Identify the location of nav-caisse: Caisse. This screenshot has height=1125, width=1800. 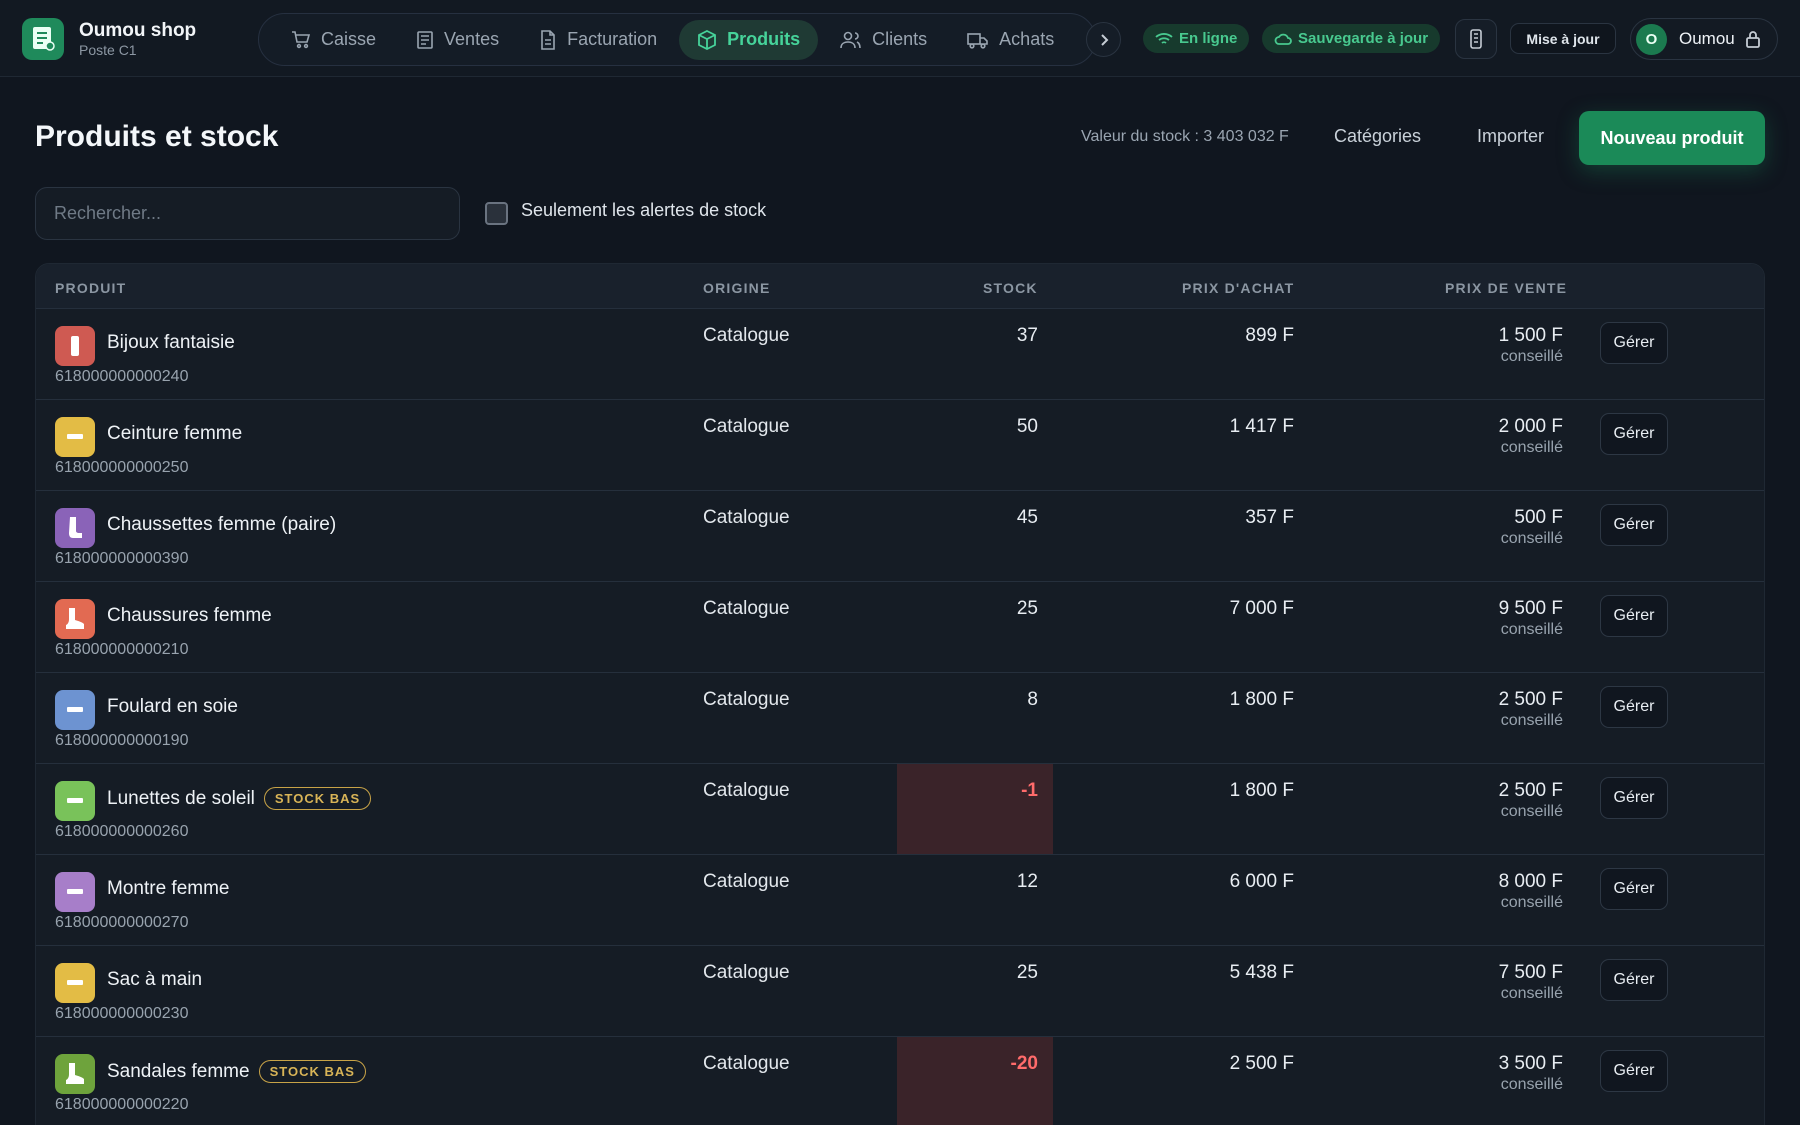
(333, 40).